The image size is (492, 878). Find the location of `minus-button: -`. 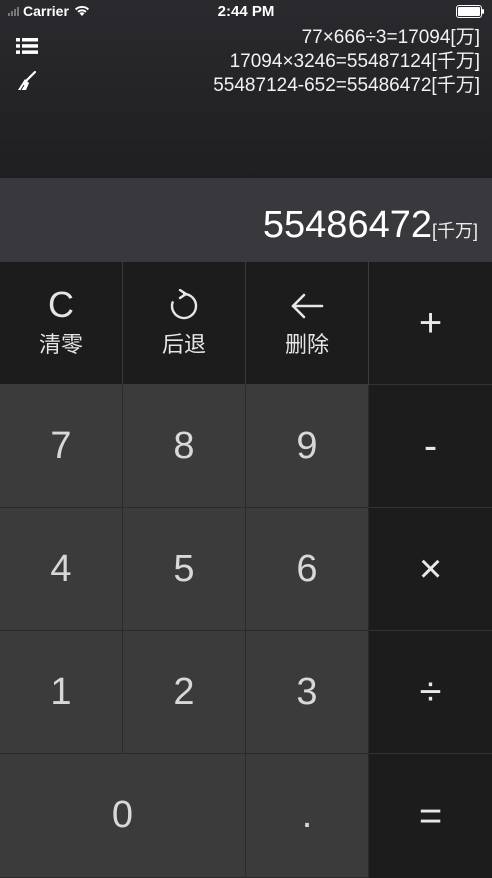

minus-button: - is located at coordinates (430, 446).